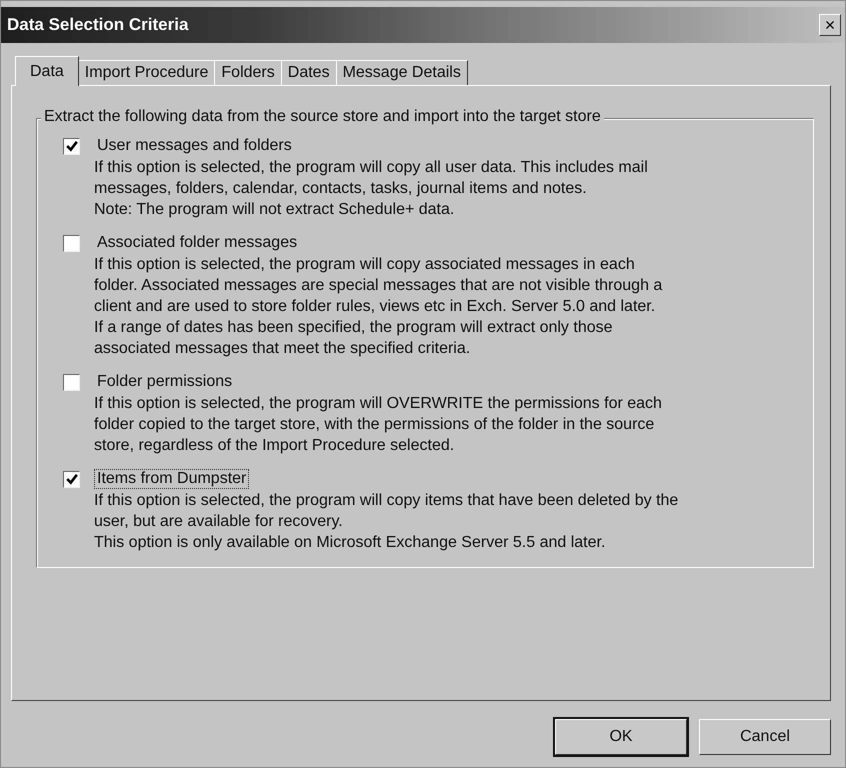 The height and width of the screenshot is (768, 846). What do you see at coordinates (47, 71) in the screenshot?
I see `tab: Data` at bounding box center [47, 71].